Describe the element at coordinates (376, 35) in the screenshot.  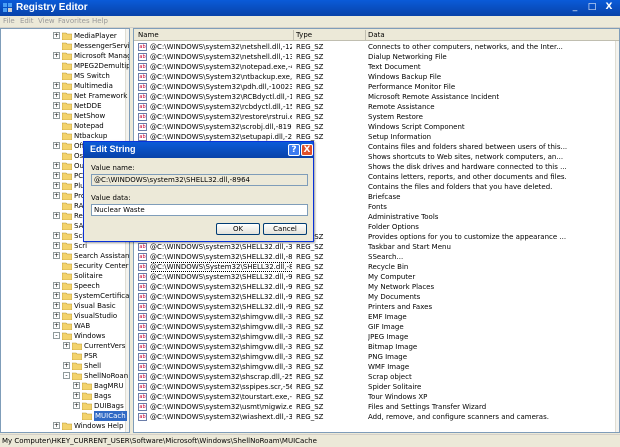
I see `column-data: Data` at that location.